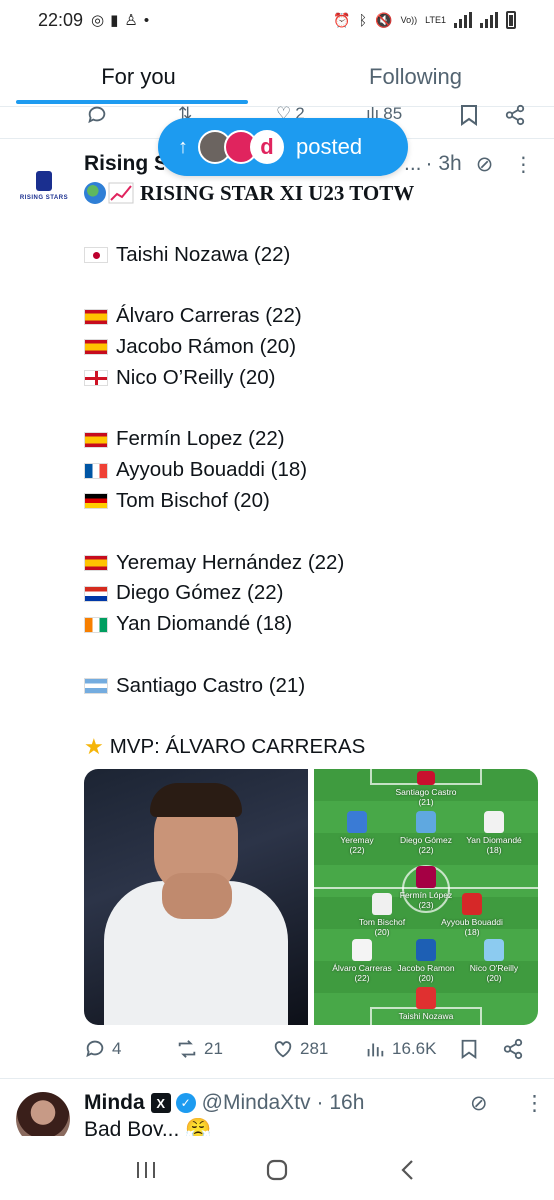 Image resolution: width=554 pixels, height=1200 pixels. Describe the element at coordinates (300, 1049) in the screenshot. I see `like-button: 281` at that location.